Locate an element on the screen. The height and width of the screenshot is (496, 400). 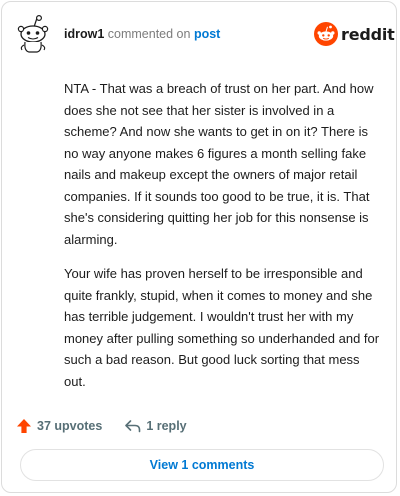
comment-actions: 37 upvotes 1 reply is located at coordinates (101, 426).